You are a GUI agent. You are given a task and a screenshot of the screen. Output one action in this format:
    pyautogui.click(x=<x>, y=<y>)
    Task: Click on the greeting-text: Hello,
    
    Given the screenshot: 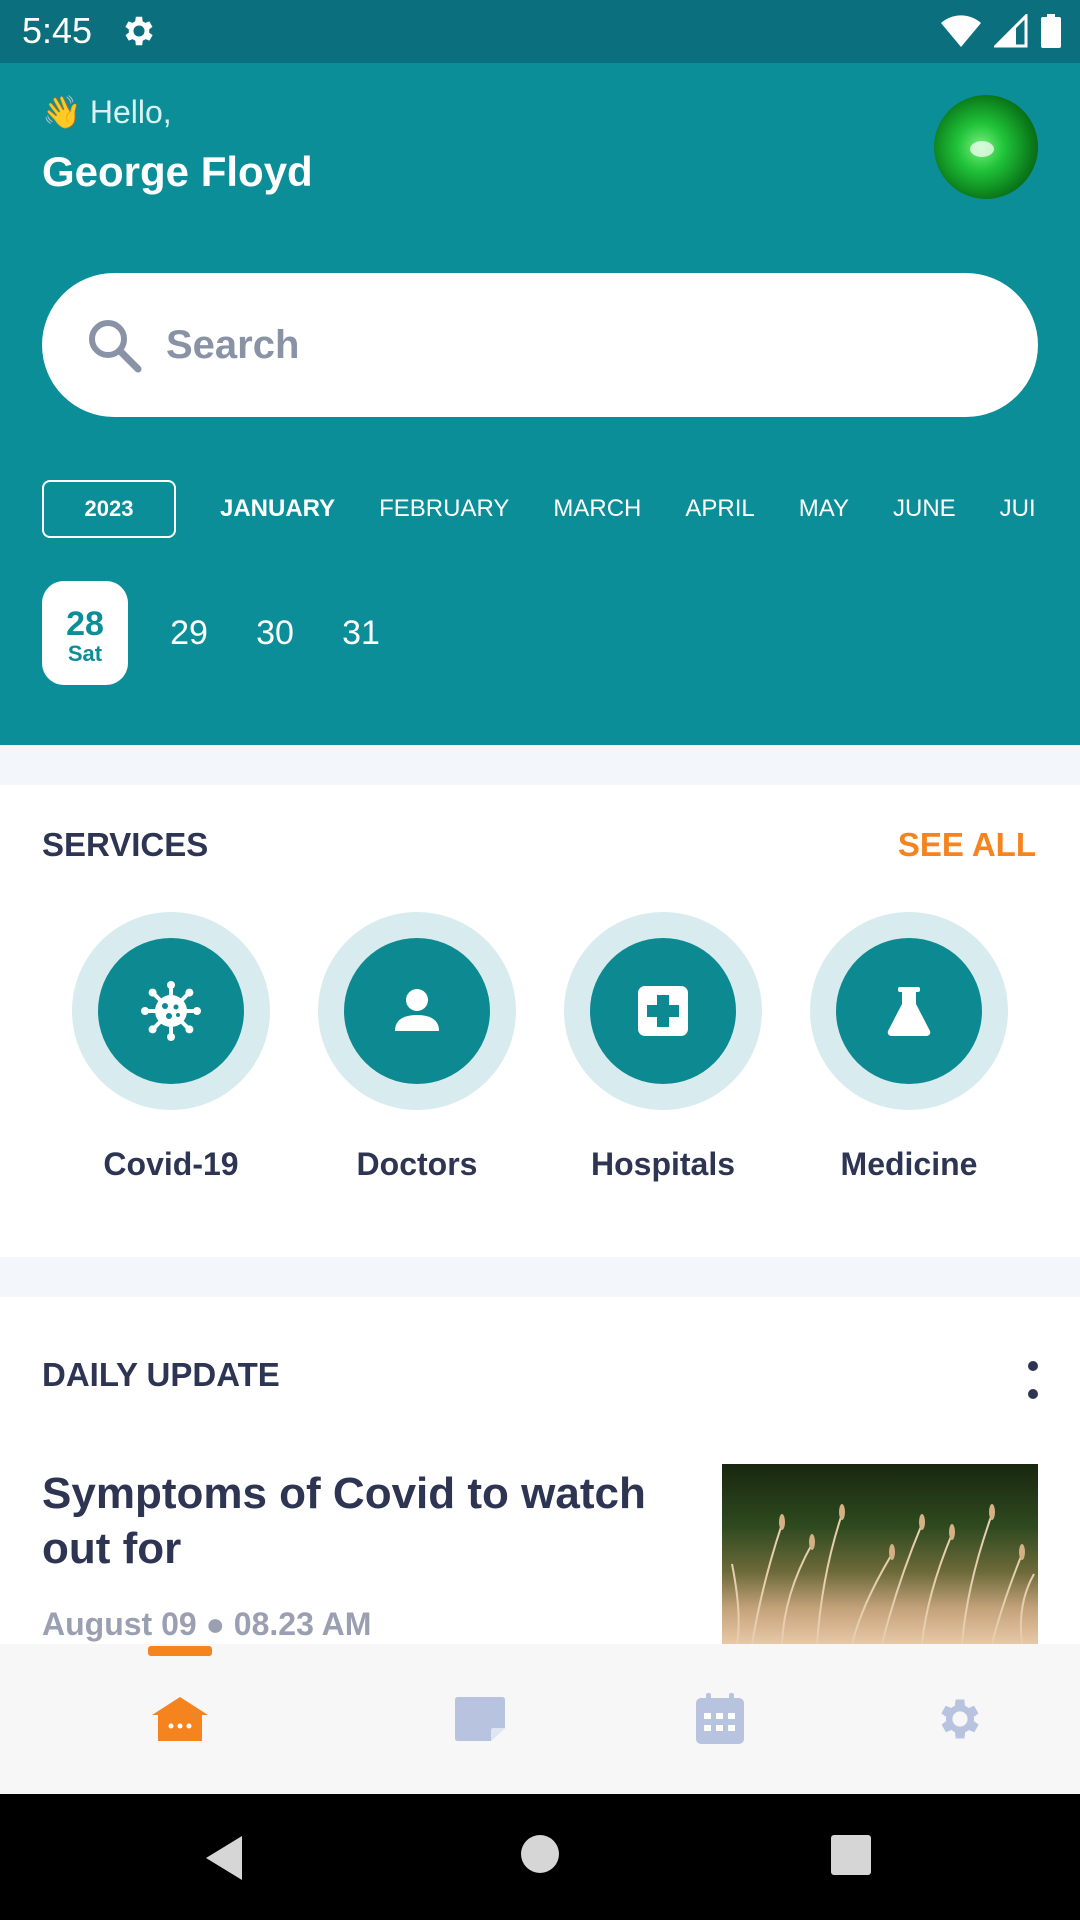 What is the action you would take?
    pyautogui.click(x=130, y=111)
    